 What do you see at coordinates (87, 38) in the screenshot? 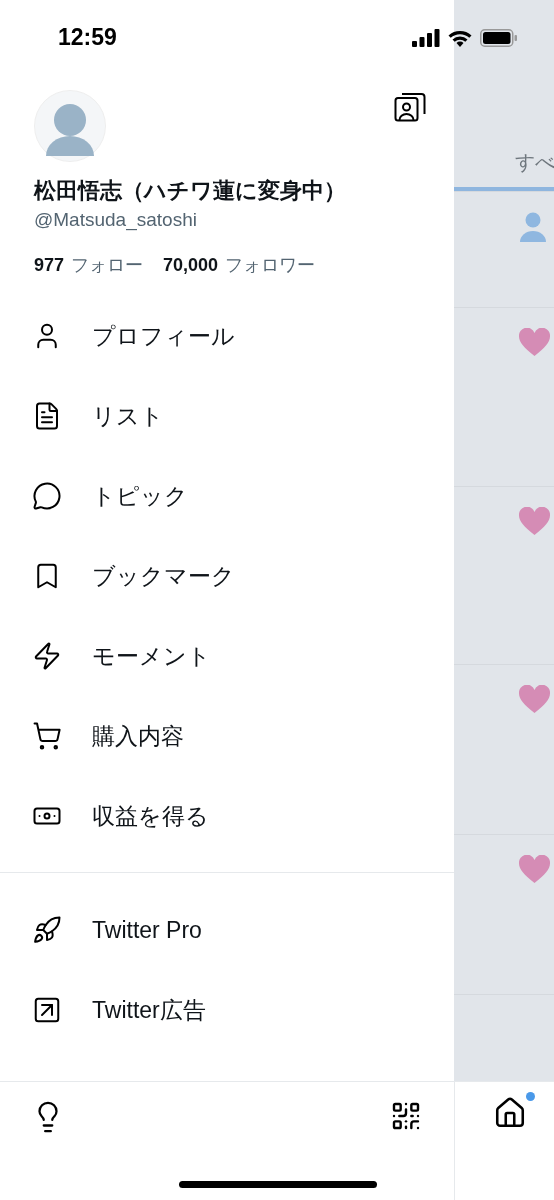
I see `status-time: 12:59` at bounding box center [87, 38].